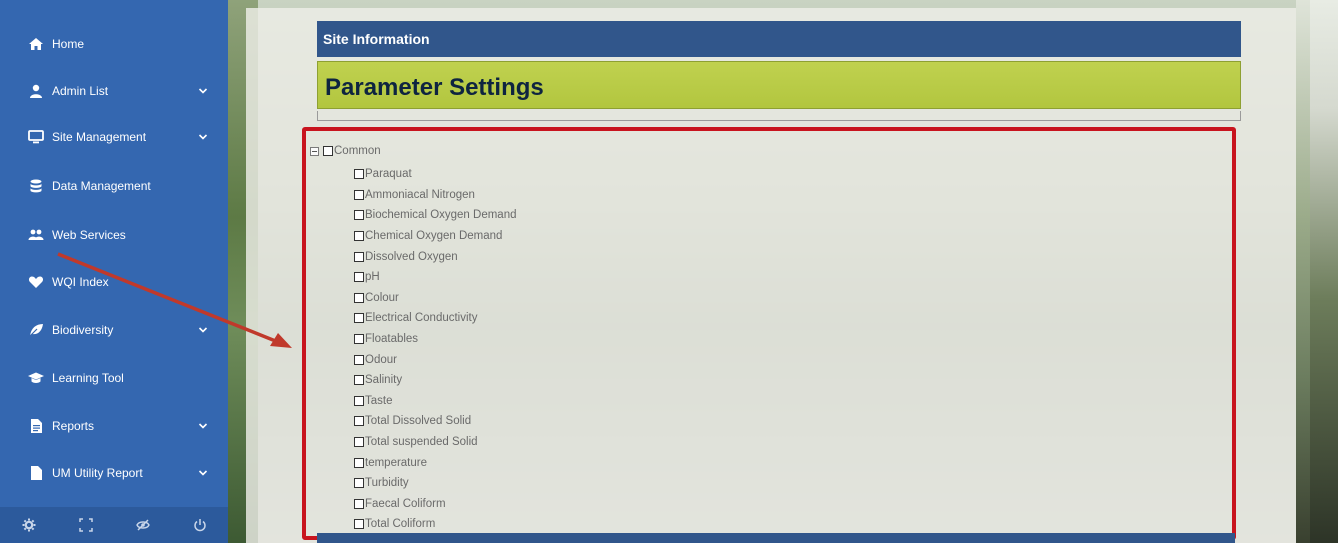  I want to click on tree-item-label: Total suspended Solid, so click(421, 442).